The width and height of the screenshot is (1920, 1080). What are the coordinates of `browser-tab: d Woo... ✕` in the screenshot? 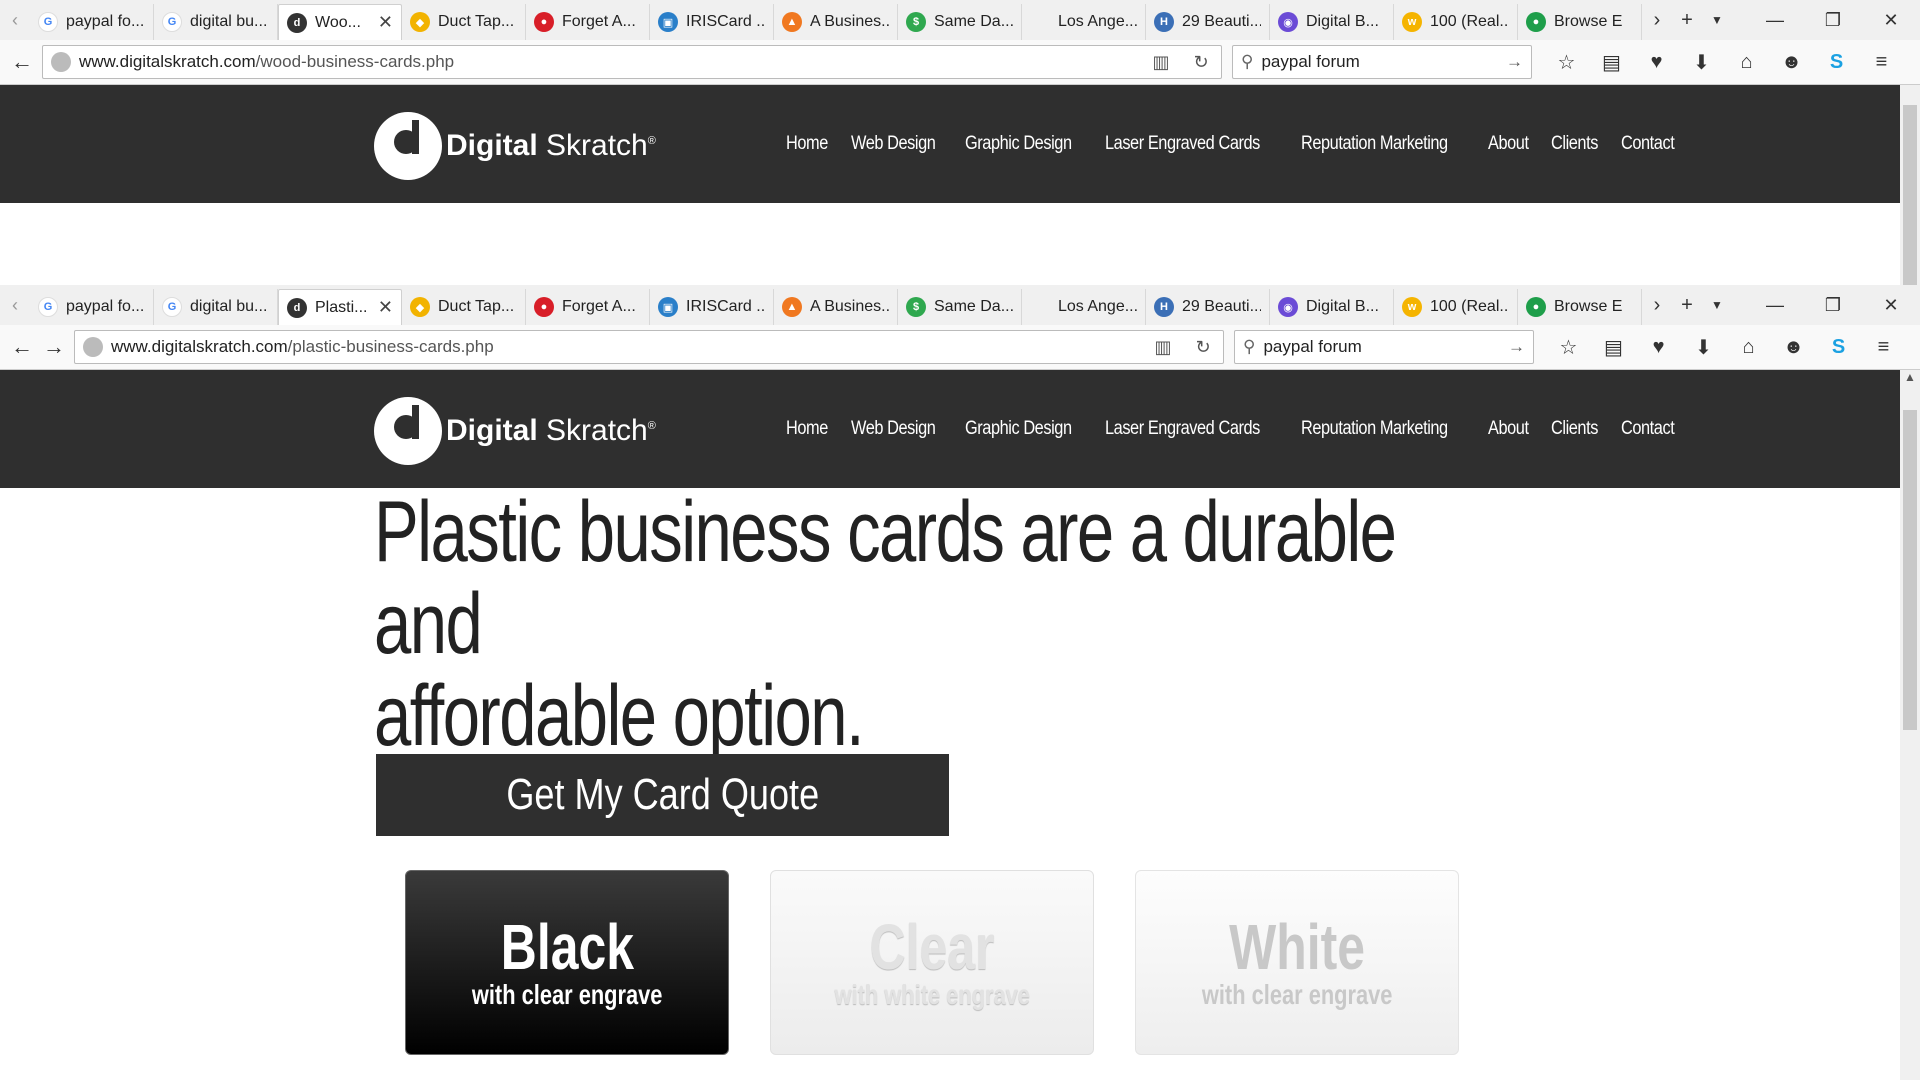 It's located at (340, 22).